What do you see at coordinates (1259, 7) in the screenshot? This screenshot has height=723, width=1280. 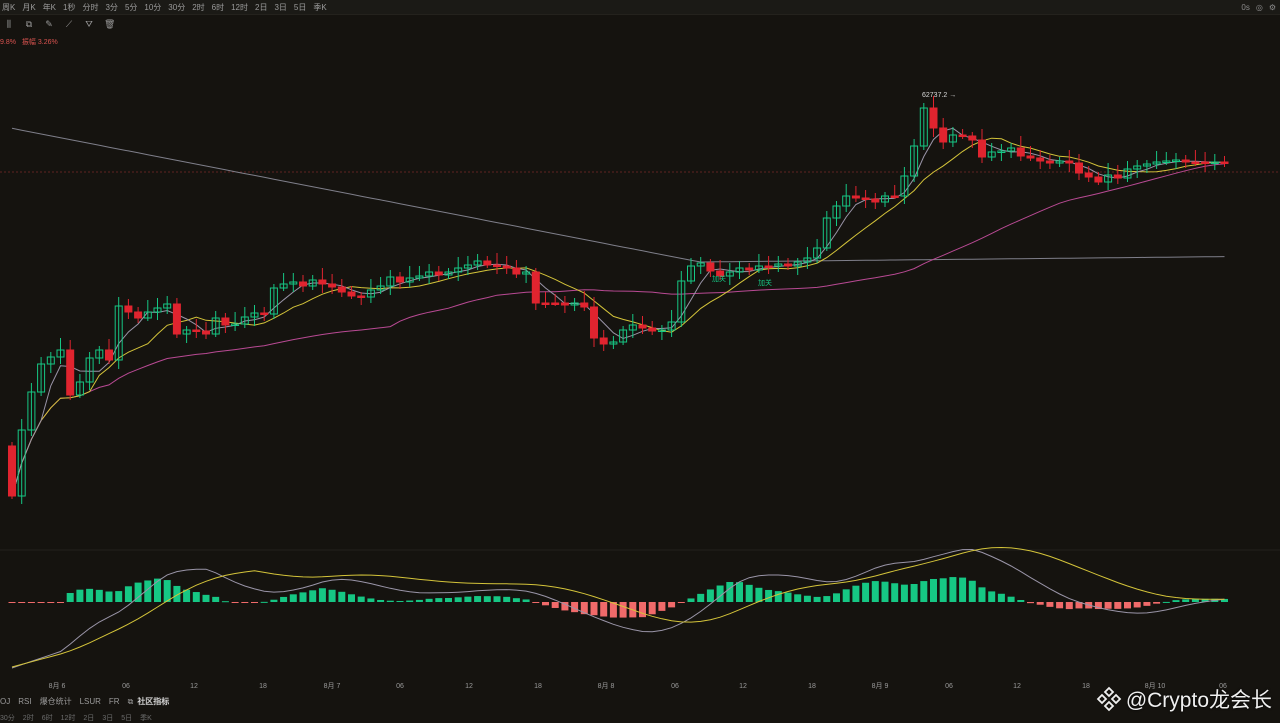 I see `camera-icon: ◎` at bounding box center [1259, 7].